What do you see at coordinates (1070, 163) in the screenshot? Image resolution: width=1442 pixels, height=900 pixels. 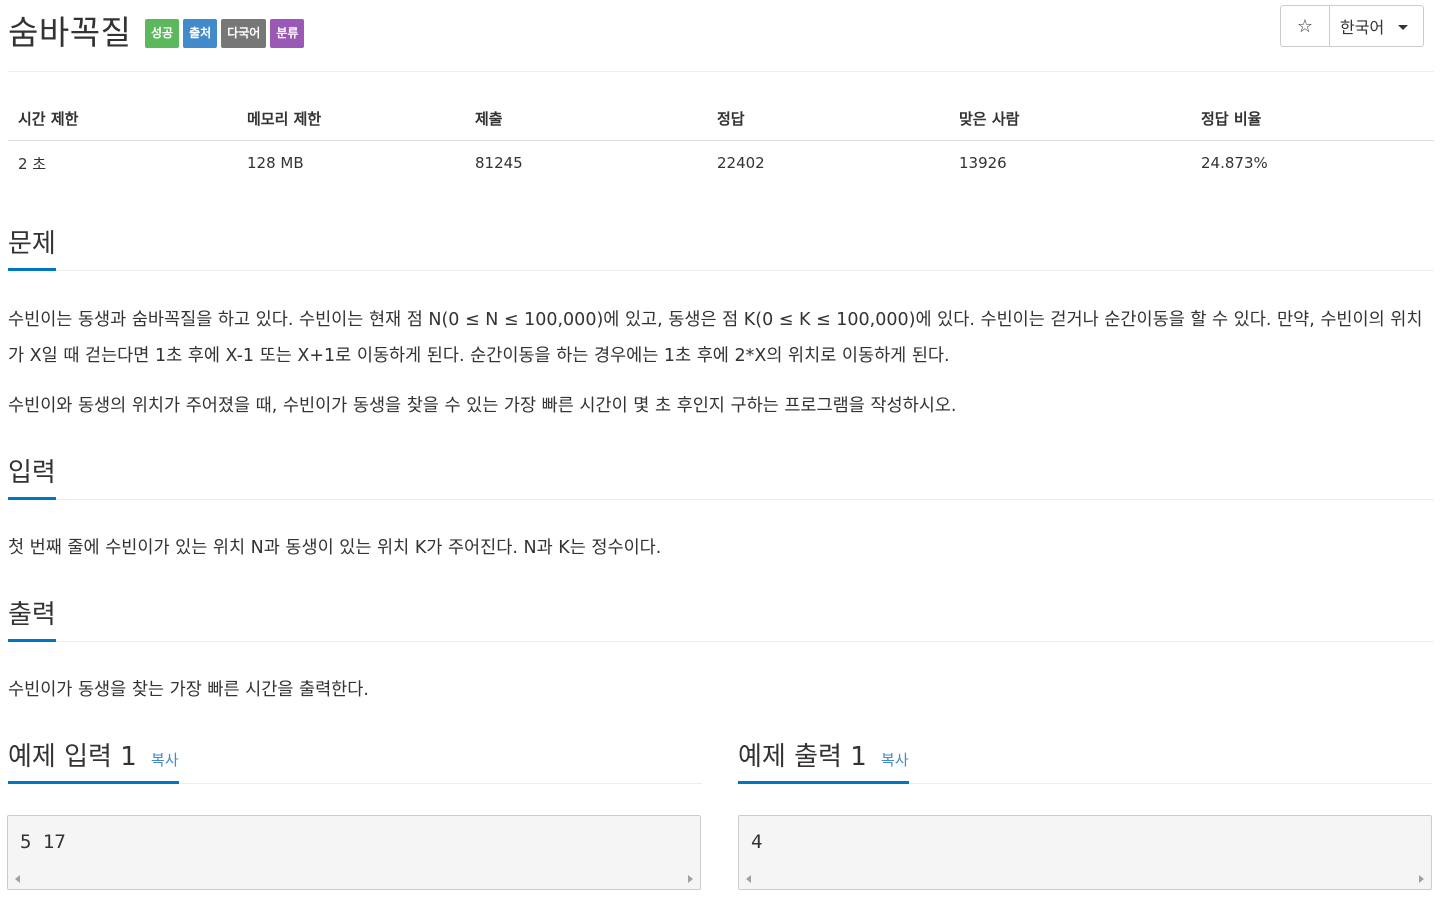 I see `value-solved-users: 13926` at bounding box center [1070, 163].